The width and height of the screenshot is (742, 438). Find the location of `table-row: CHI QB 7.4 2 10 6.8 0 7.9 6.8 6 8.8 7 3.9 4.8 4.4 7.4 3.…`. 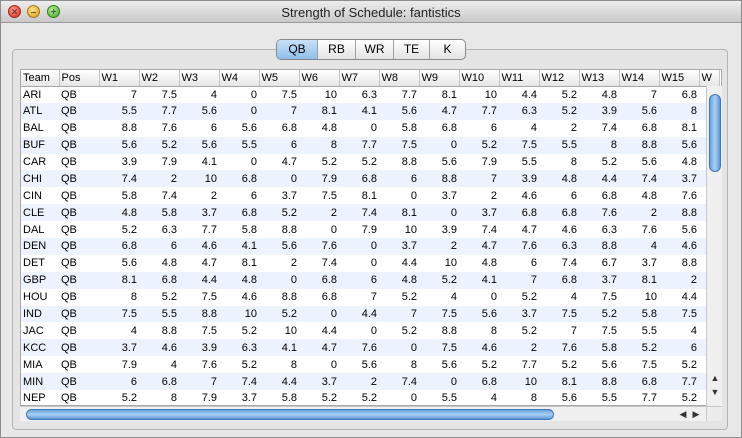

table-row: CHI QB 7.4 2 10 6.8 0 7.9 6.8 6 8.8 7 3.9 4.8 4.4 7.4 3.… is located at coordinates (370, 179).